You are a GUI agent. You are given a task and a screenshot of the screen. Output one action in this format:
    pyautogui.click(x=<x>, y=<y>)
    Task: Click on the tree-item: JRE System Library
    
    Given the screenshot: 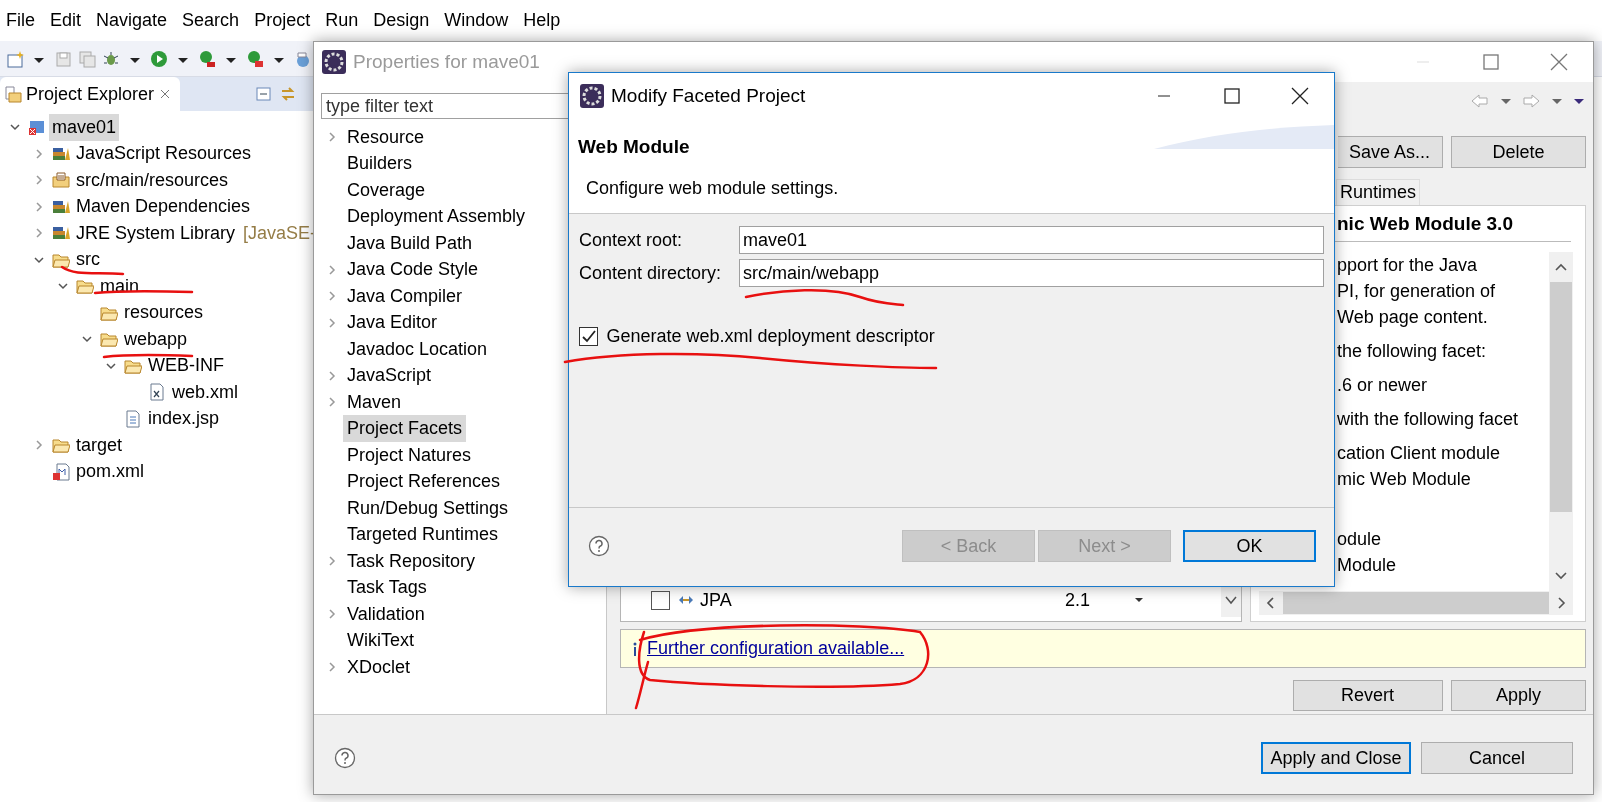 What is the action you would take?
    pyautogui.click(x=156, y=233)
    